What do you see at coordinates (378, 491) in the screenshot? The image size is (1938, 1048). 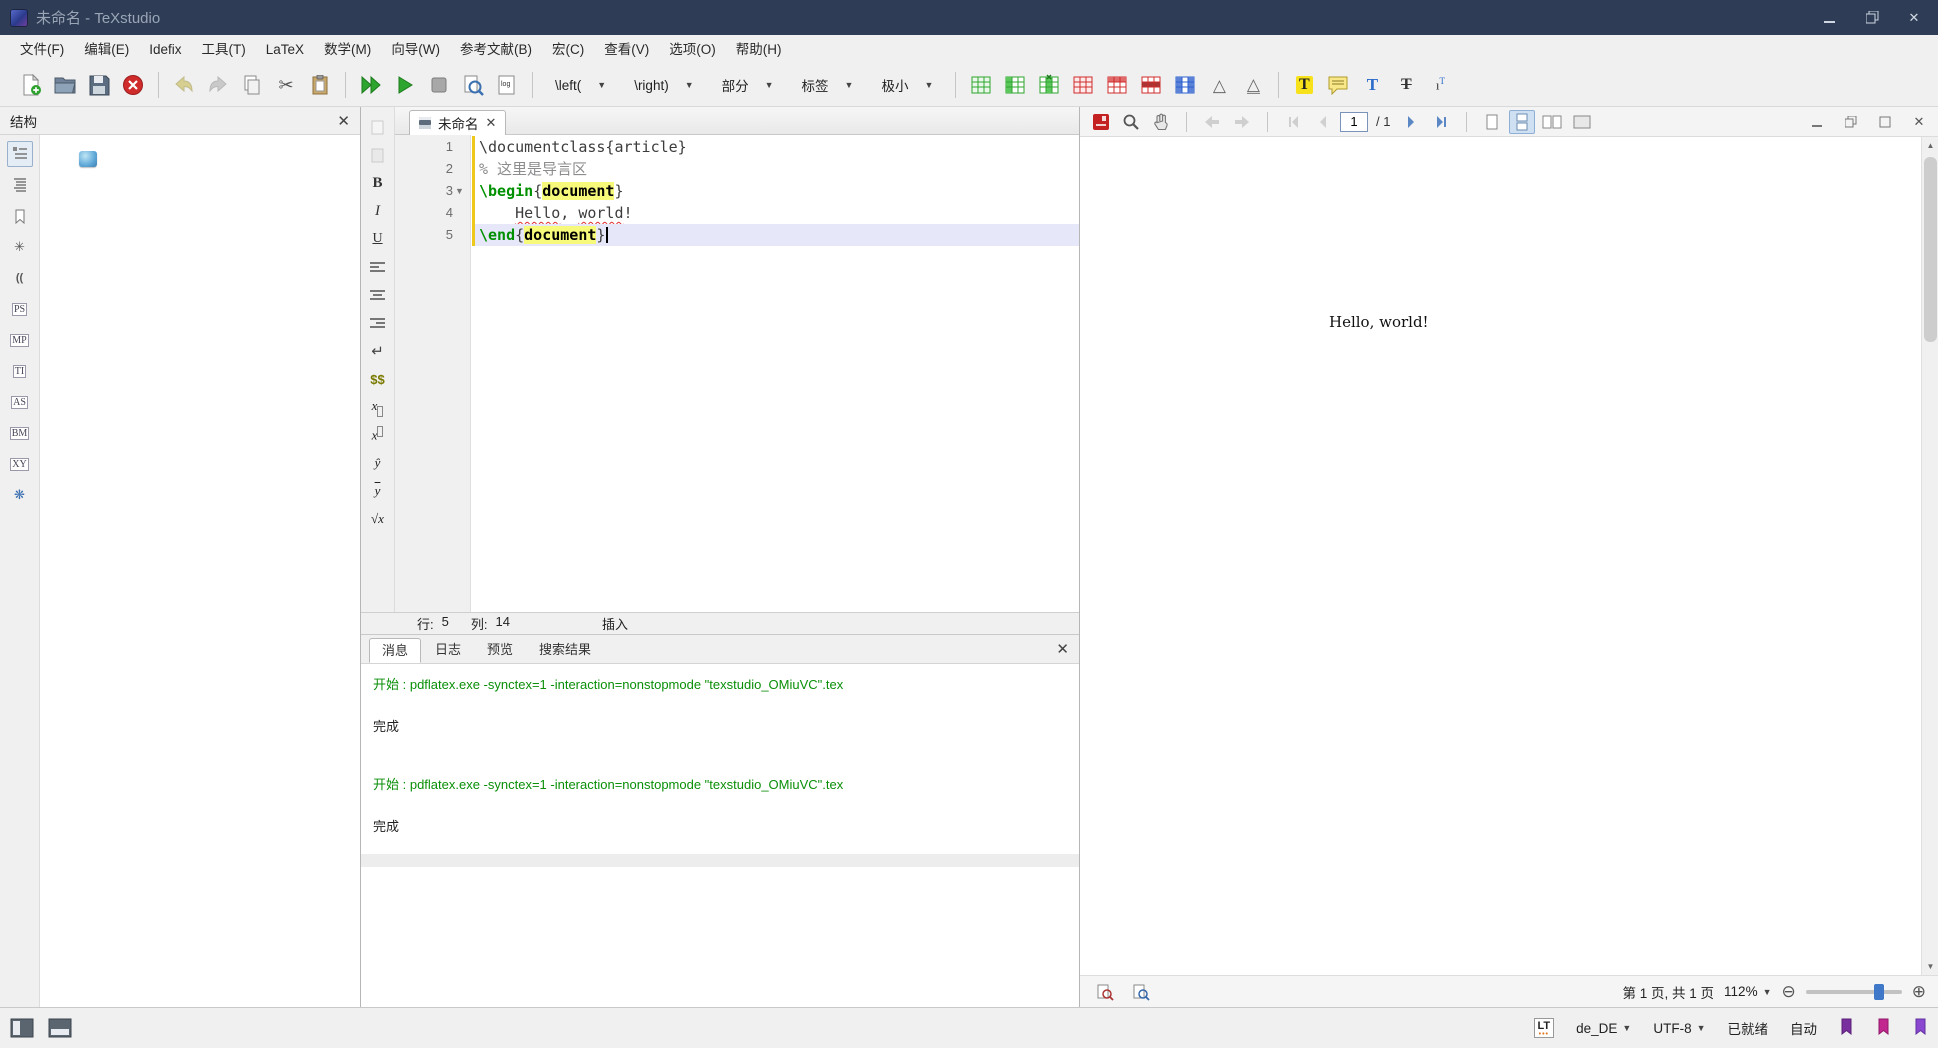 I see `vector-accent-icon: y` at bounding box center [378, 491].